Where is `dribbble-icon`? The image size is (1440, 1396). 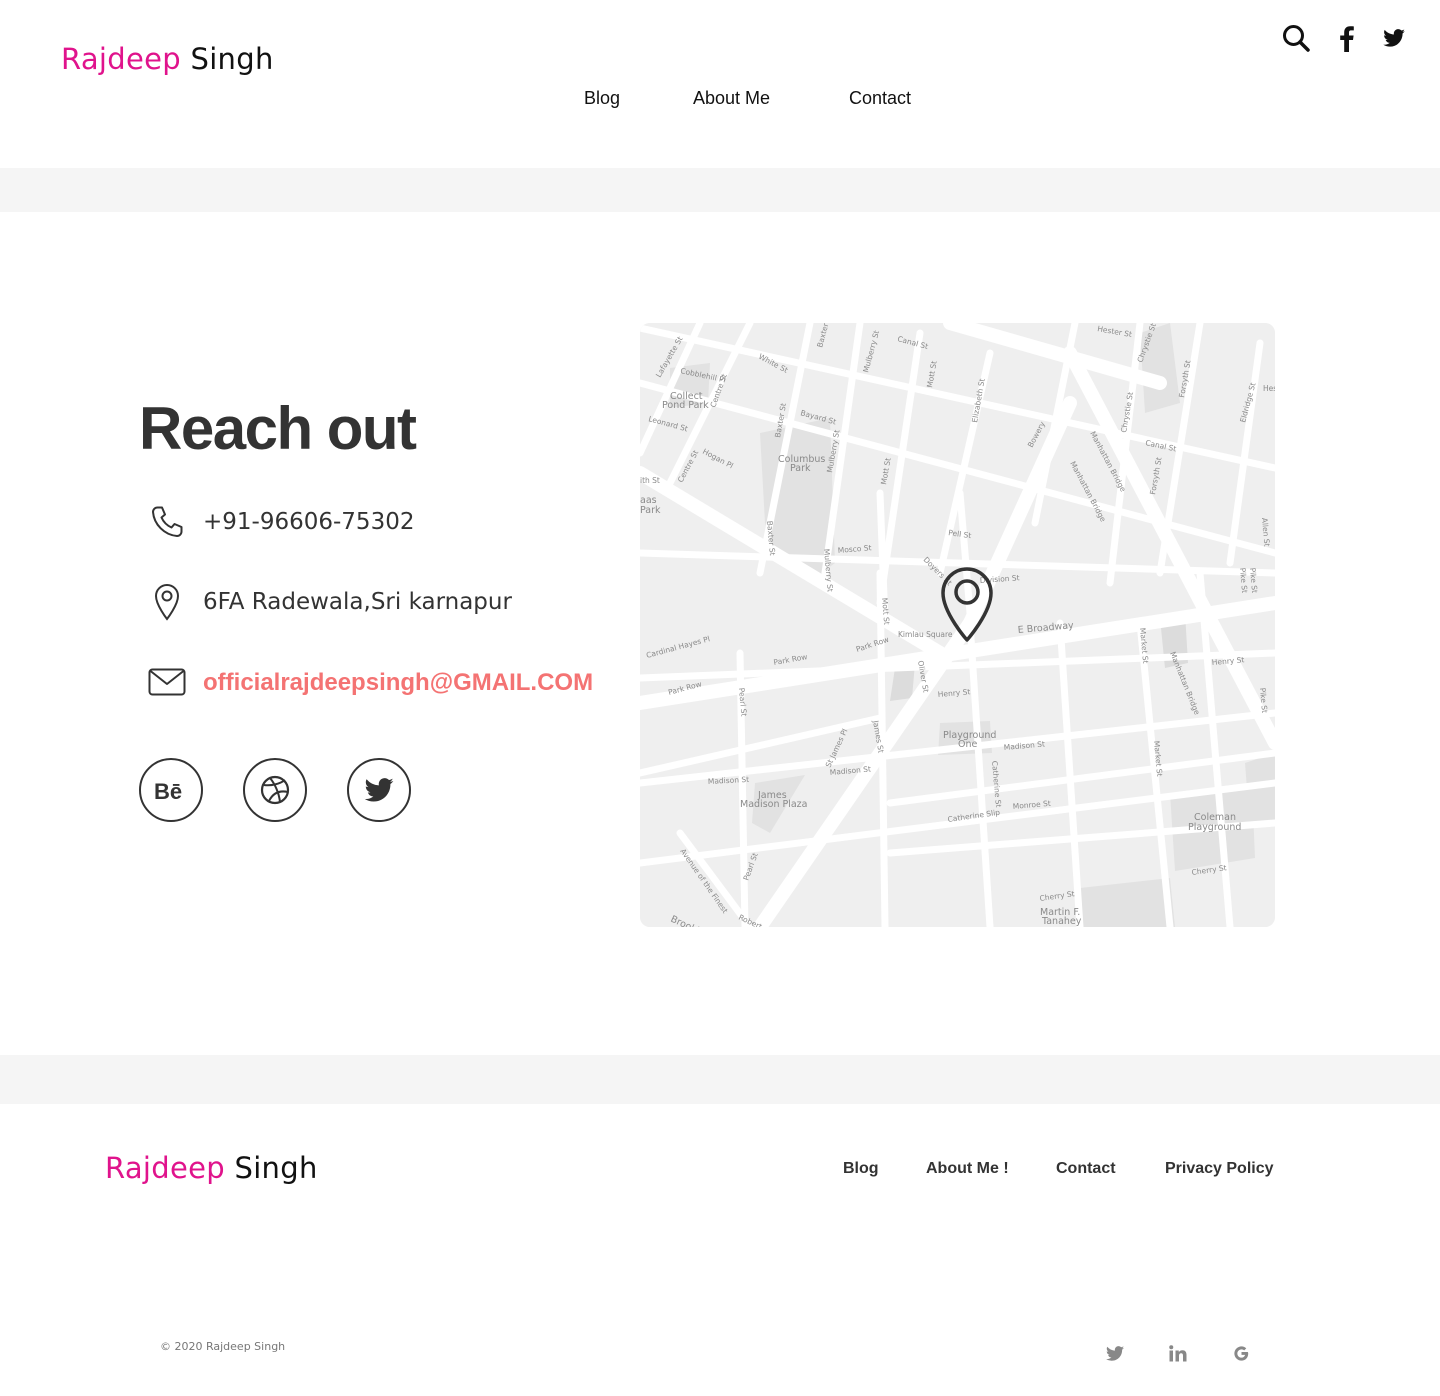
dribbble-icon is located at coordinates (275, 790).